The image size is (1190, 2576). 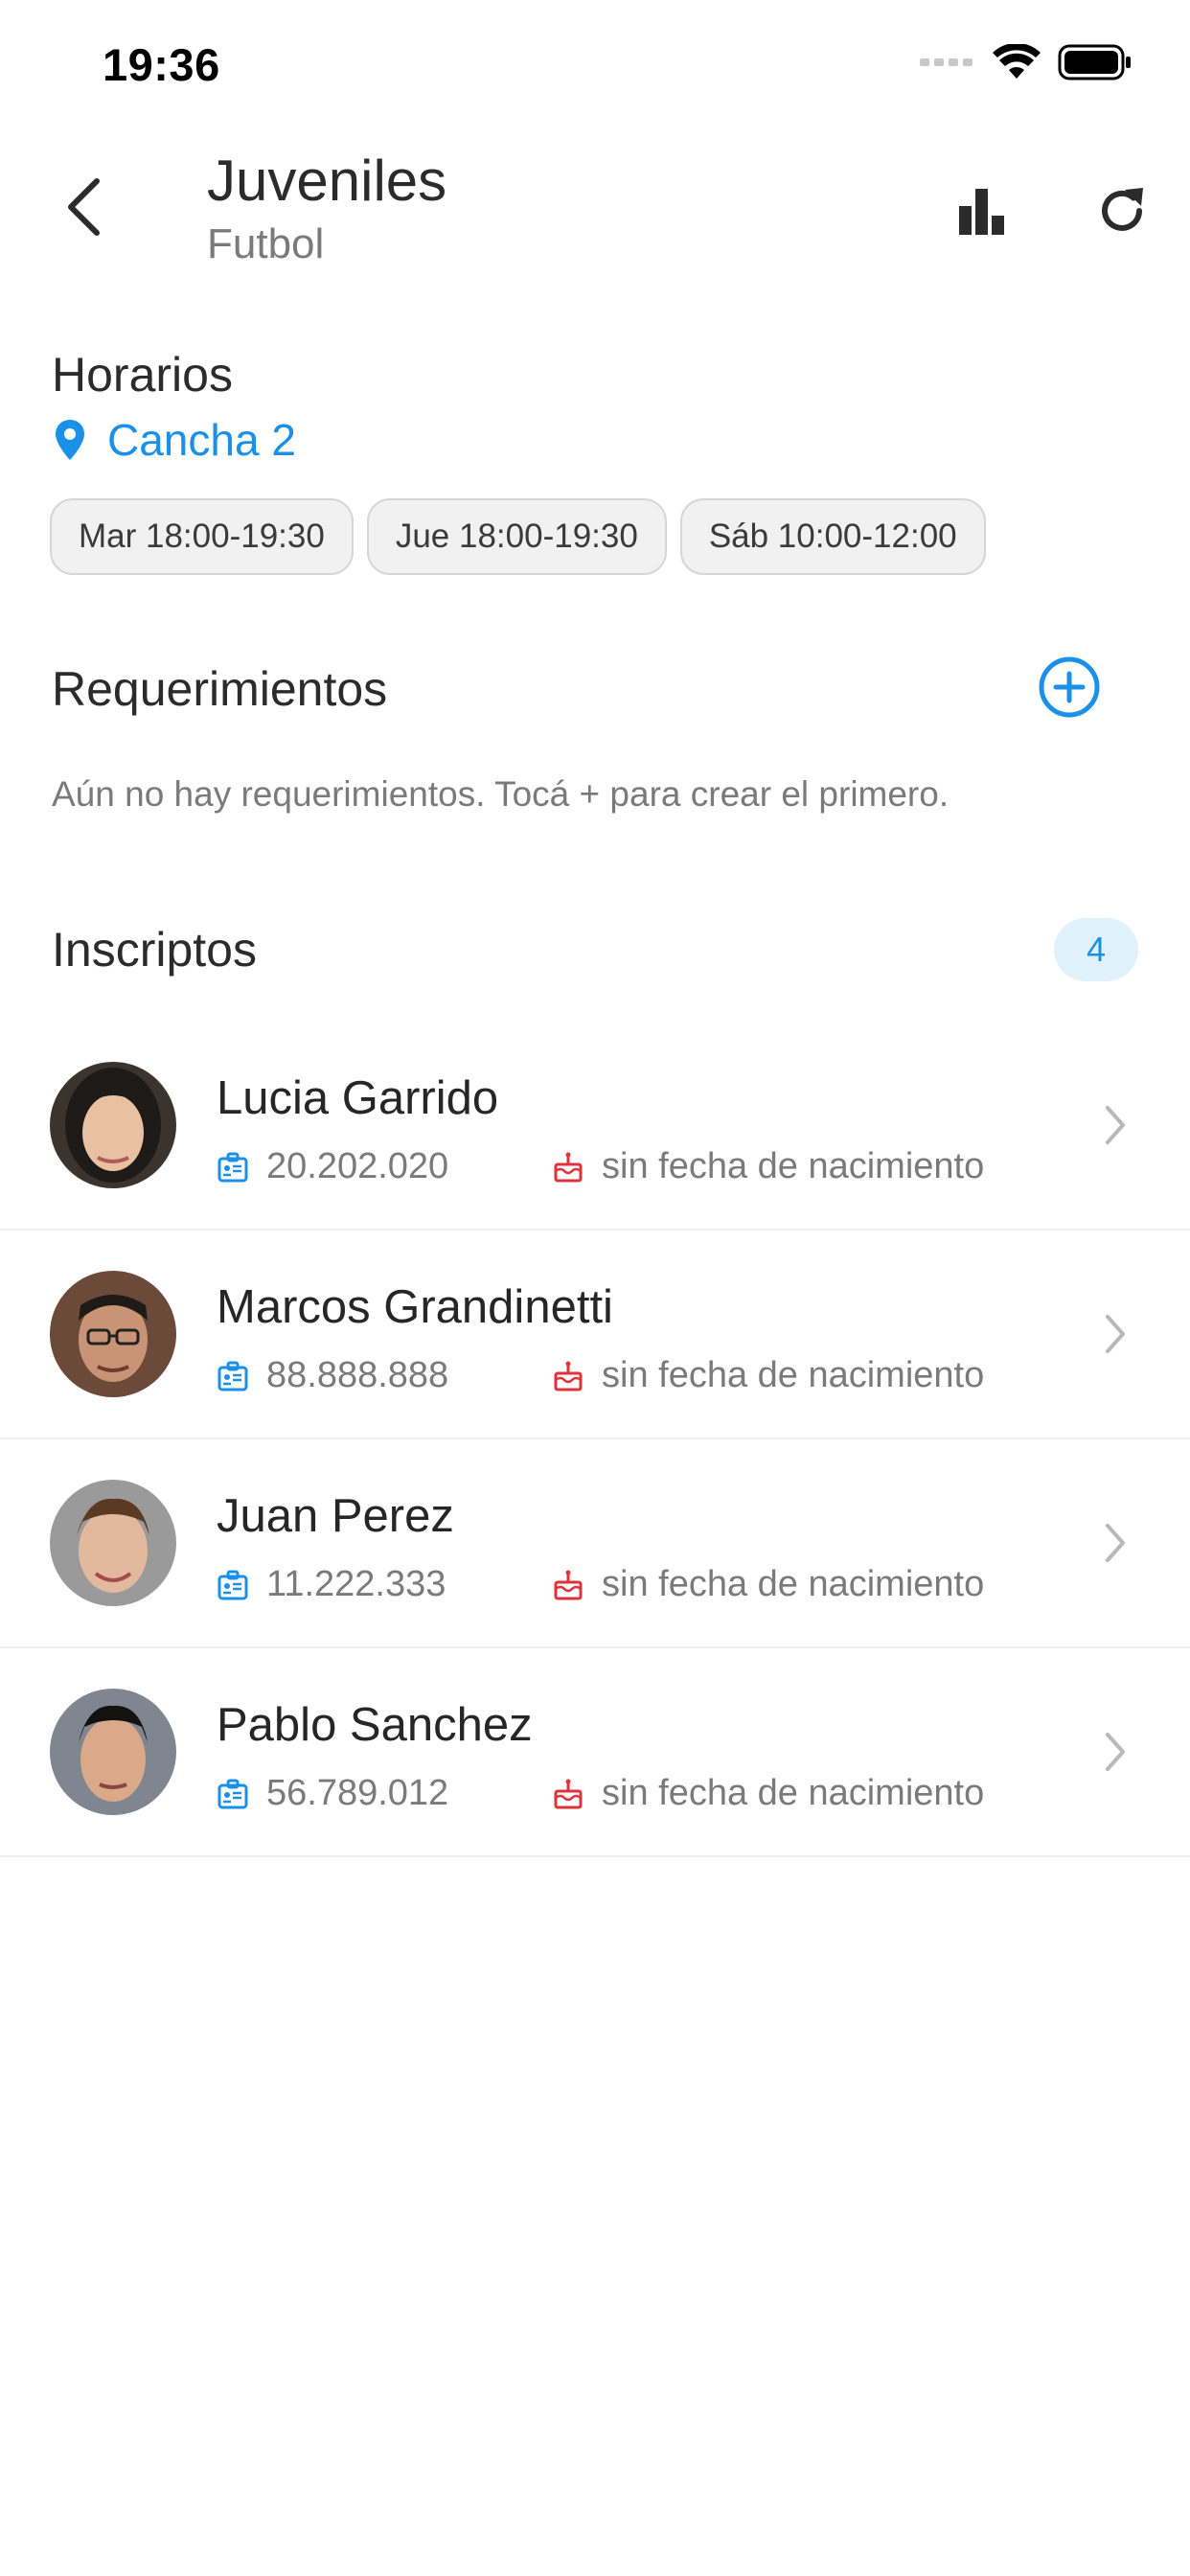 I want to click on page-title: Juveniles, so click(x=327, y=181).